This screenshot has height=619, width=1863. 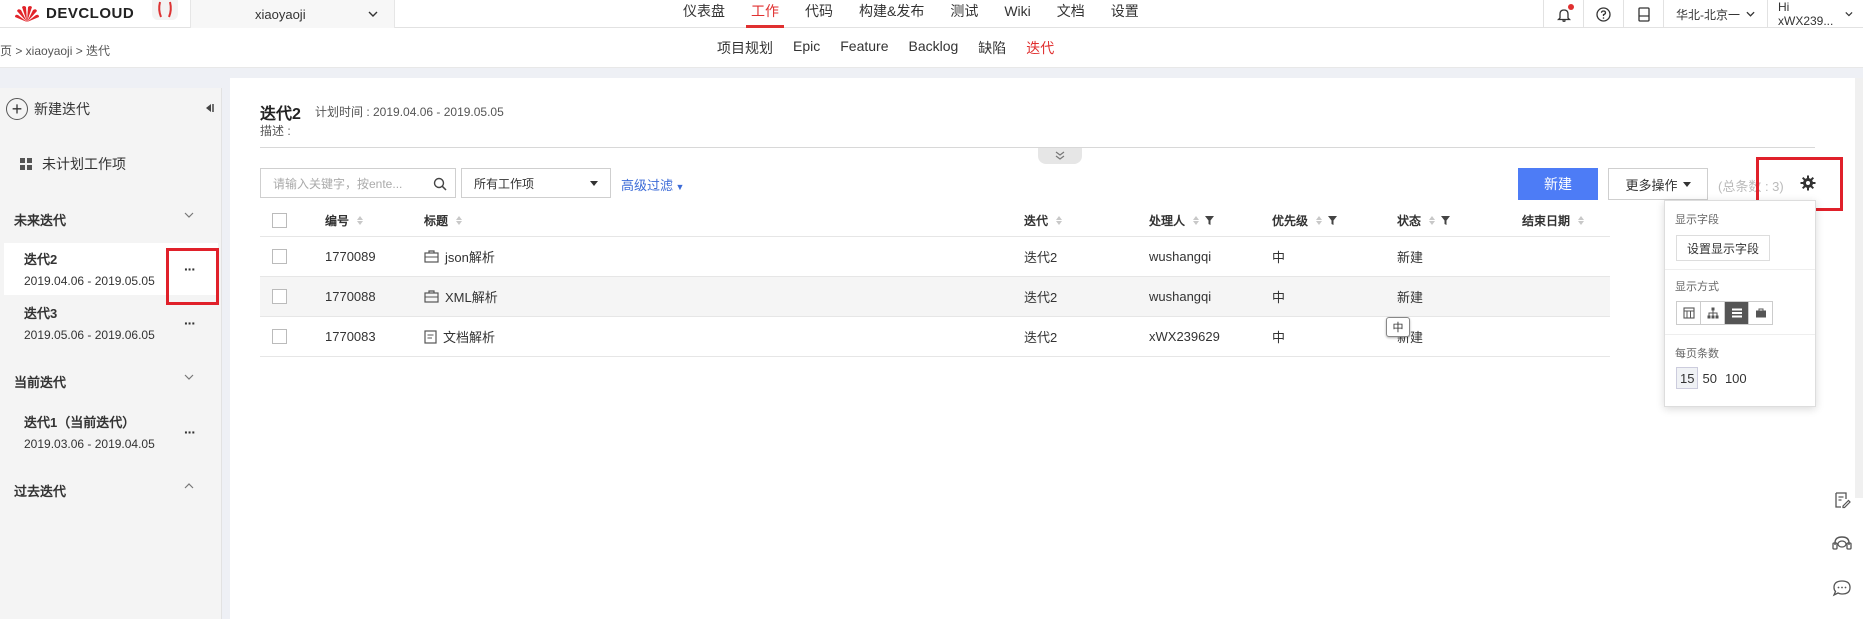 I want to click on notification-dot, so click(x=1571, y=7).